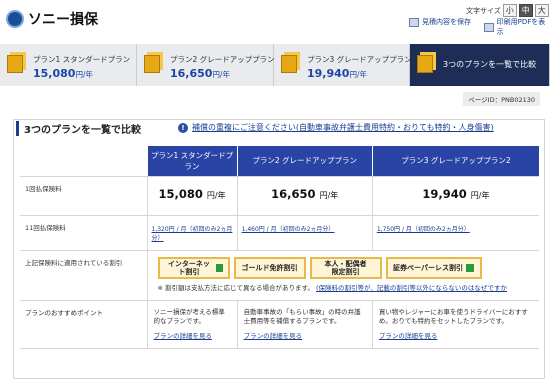  What do you see at coordinates (83, 324) in the screenshot?
I see `recommend-label: プランのおすすめポイント` at bounding box center [83, 324].